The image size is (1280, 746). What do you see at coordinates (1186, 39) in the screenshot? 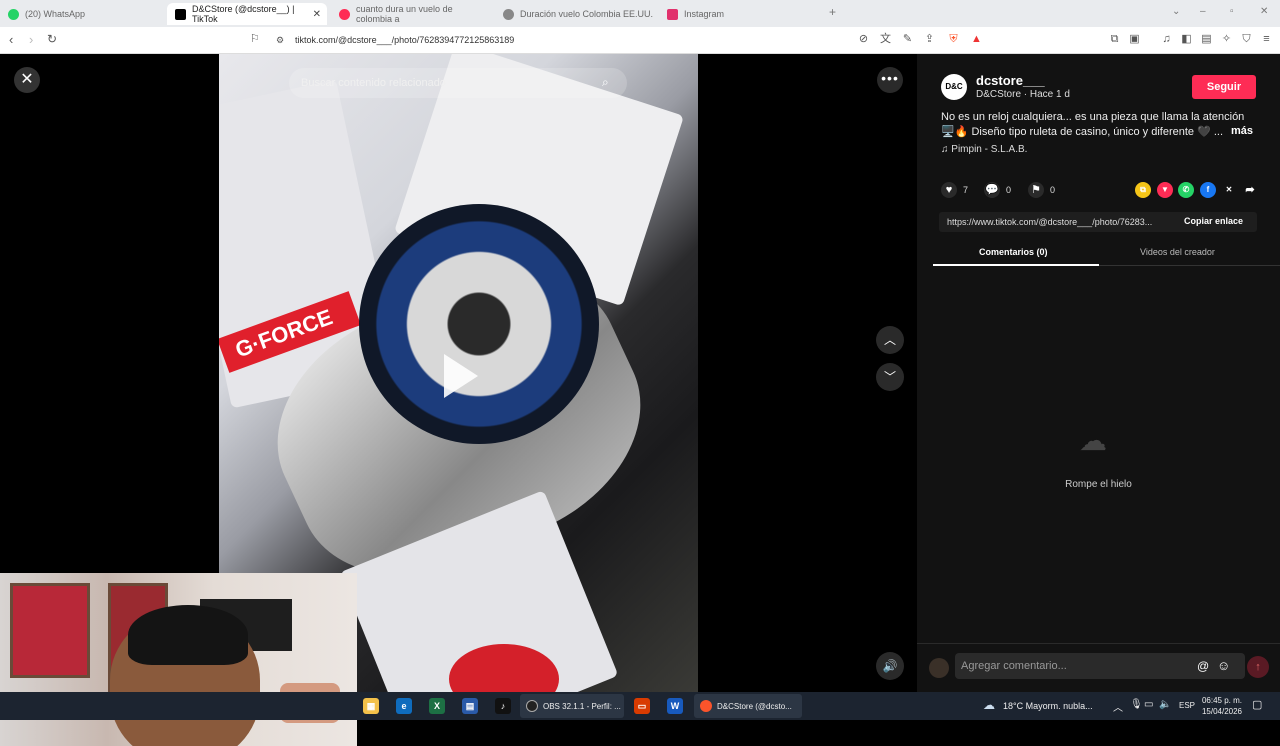
I see `sidebar-icon: ◧` at bounding box center [1186, 39].